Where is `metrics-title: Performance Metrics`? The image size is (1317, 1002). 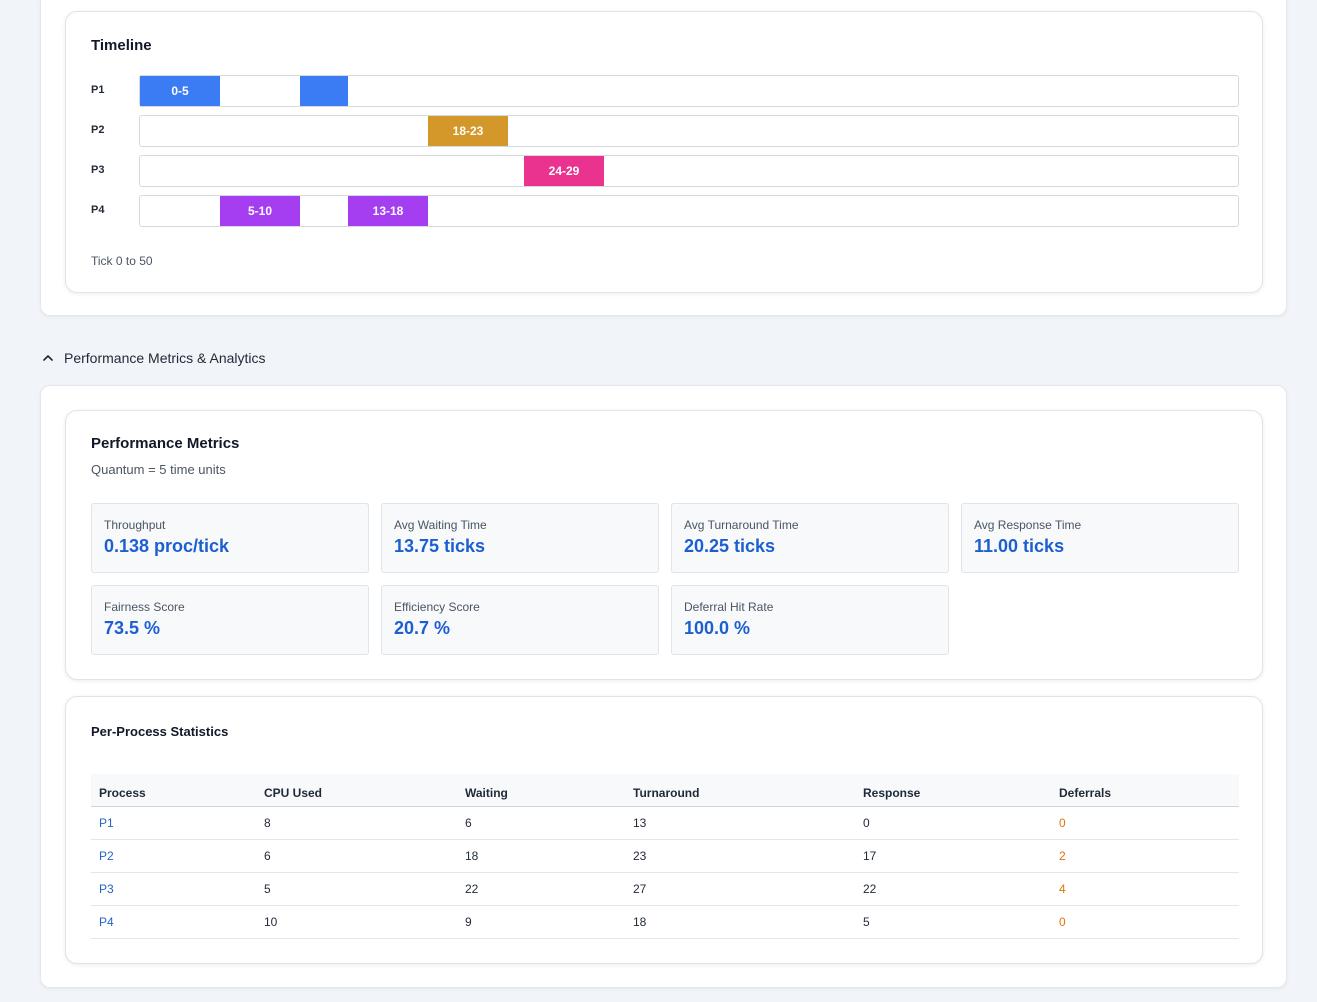 metrics-title: Performance Metrics is located at coordinates (165, 443).